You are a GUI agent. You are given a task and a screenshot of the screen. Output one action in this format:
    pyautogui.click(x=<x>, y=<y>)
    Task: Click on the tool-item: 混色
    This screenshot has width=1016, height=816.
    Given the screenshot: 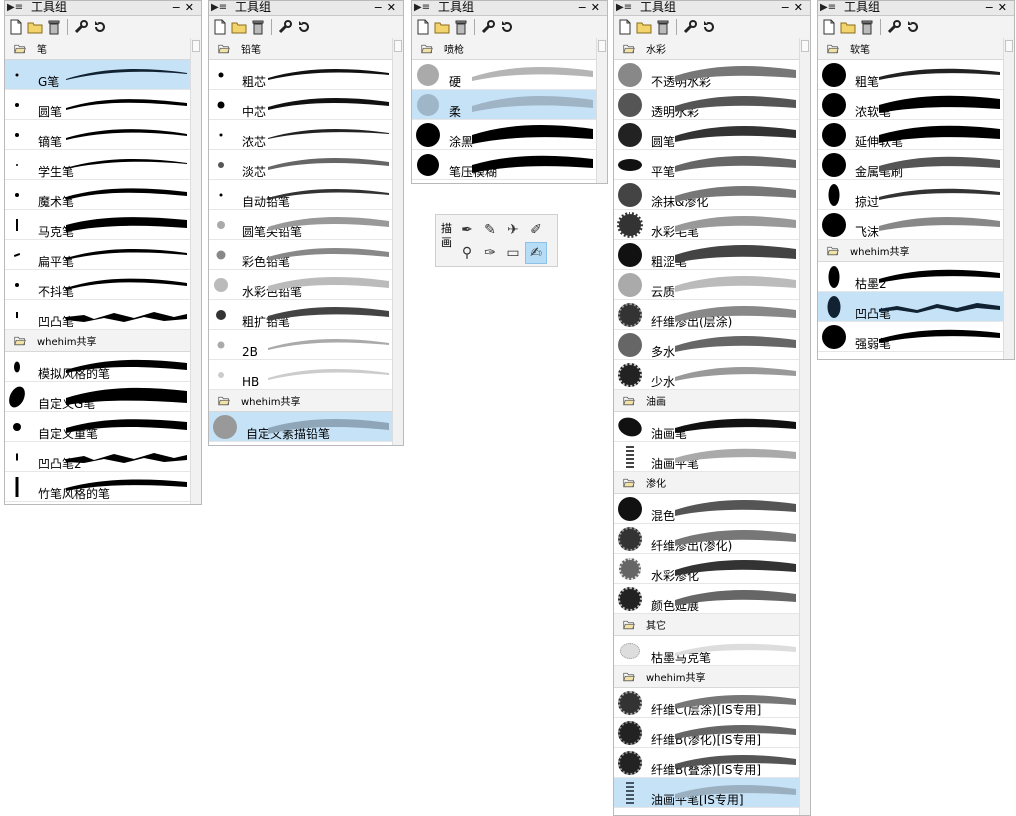 What is the action you would take?
    pyautogui.click(x=707, y=509)
    